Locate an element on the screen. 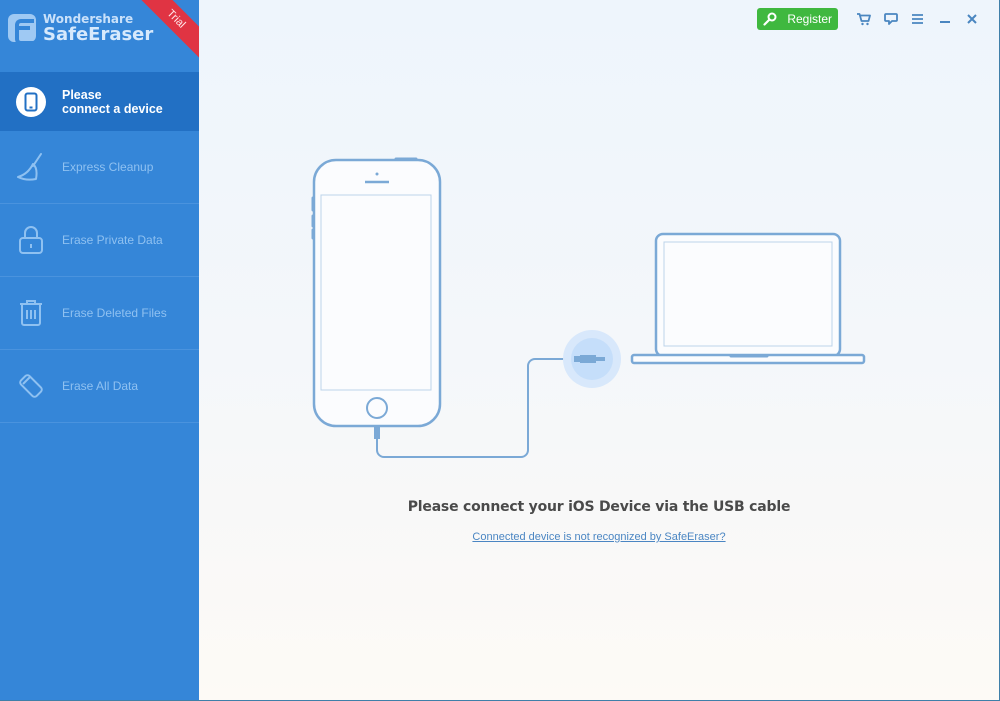 The height and width of the screenshot is (701, 1000). brand-name: Wondershare is located at coordinates (88, 18).